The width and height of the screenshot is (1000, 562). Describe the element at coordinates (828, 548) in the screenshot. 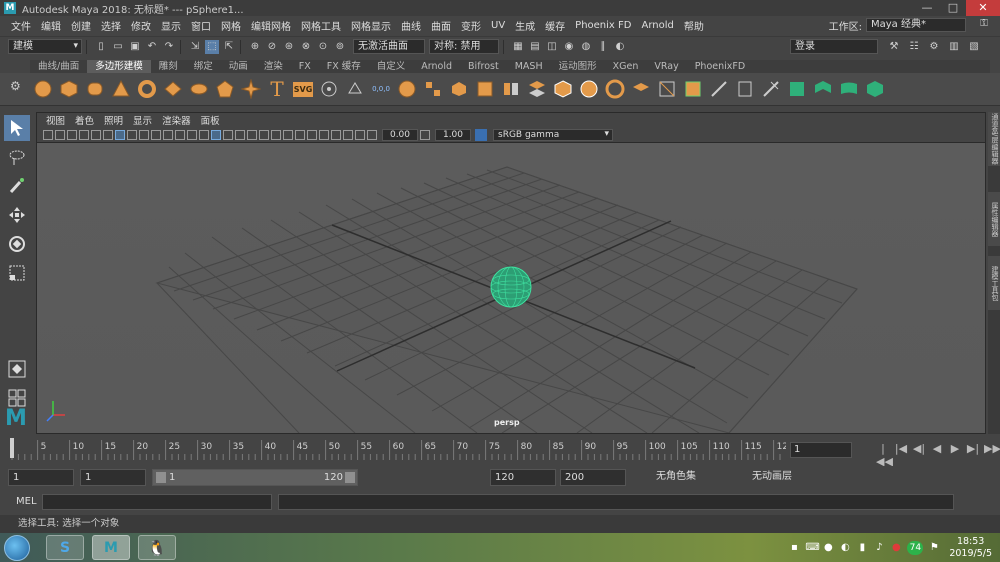

I see `tray-qq-icon: ●` at that location.